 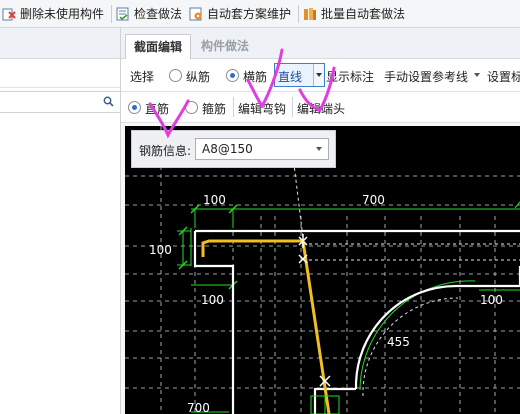 What do you see at coordinates (122, 13) in the screenshot?
I see `check-method-icon` at bounding box center [122, 13].